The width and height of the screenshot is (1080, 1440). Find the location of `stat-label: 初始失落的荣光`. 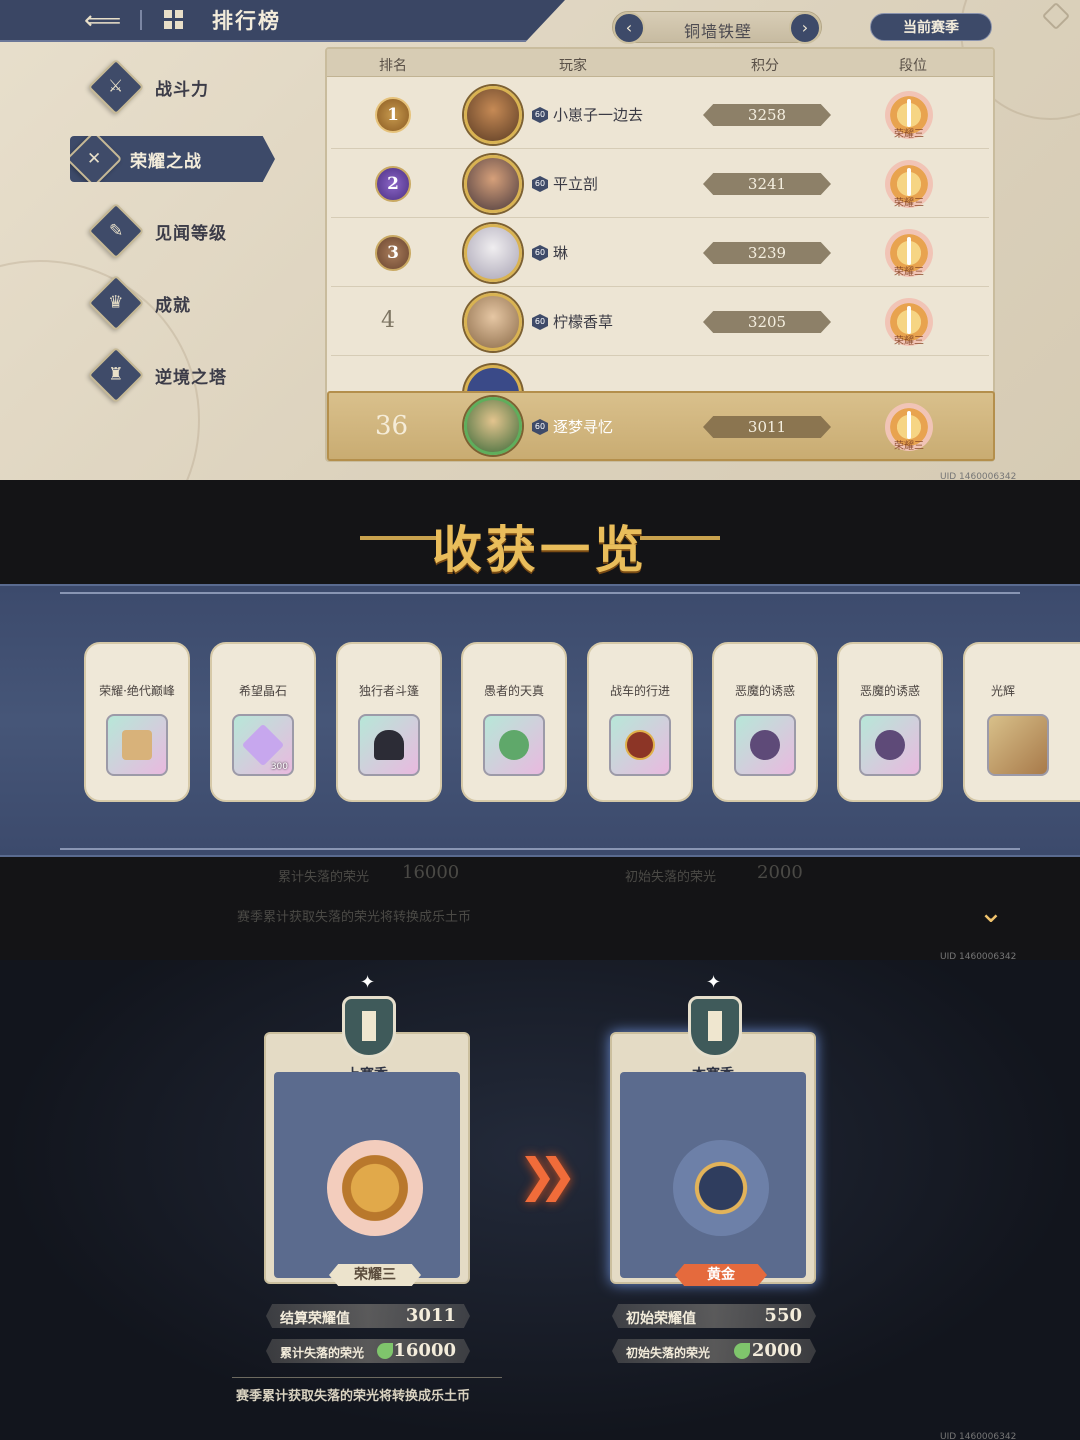

stat-label: 初始失落的荣光 is located at coordinates (668, 1353).